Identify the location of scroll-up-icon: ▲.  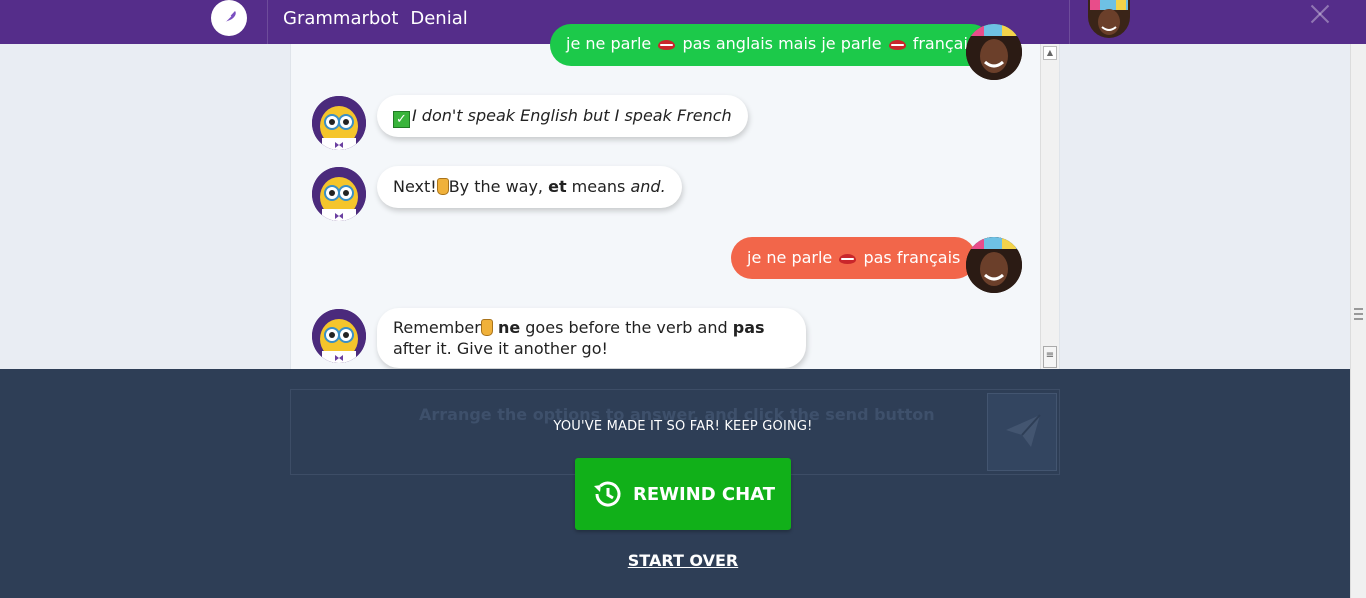
(1050, 53).